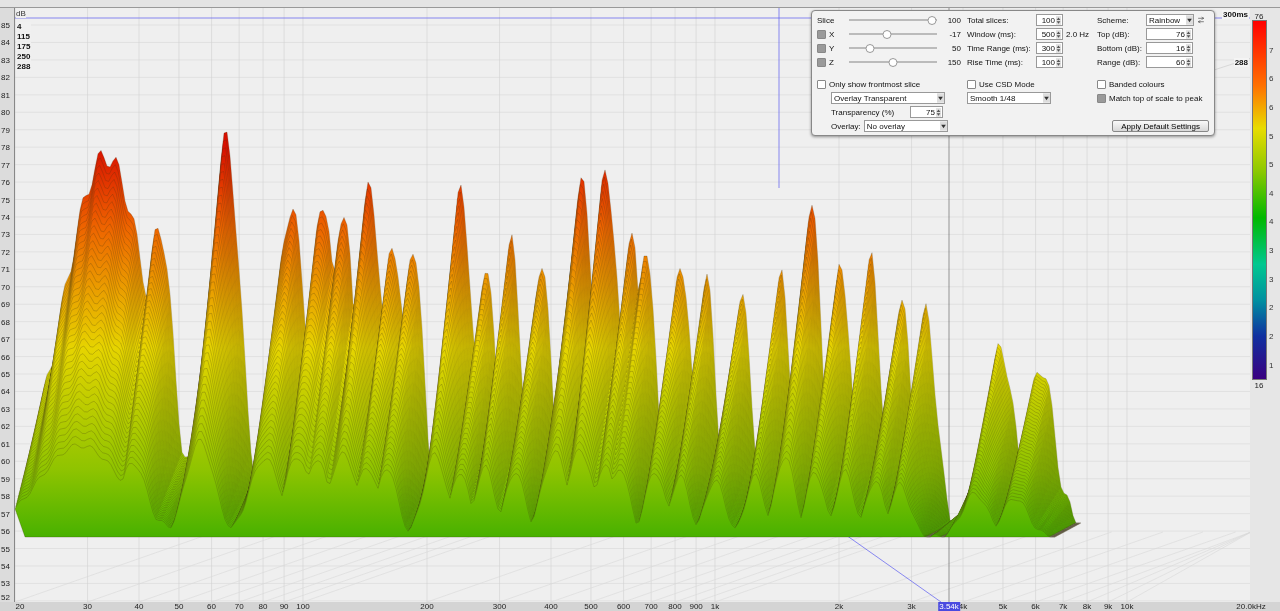 This screenshot has height=611, width=1280. I want to click on spin-field: 76, so click(1169, 34).